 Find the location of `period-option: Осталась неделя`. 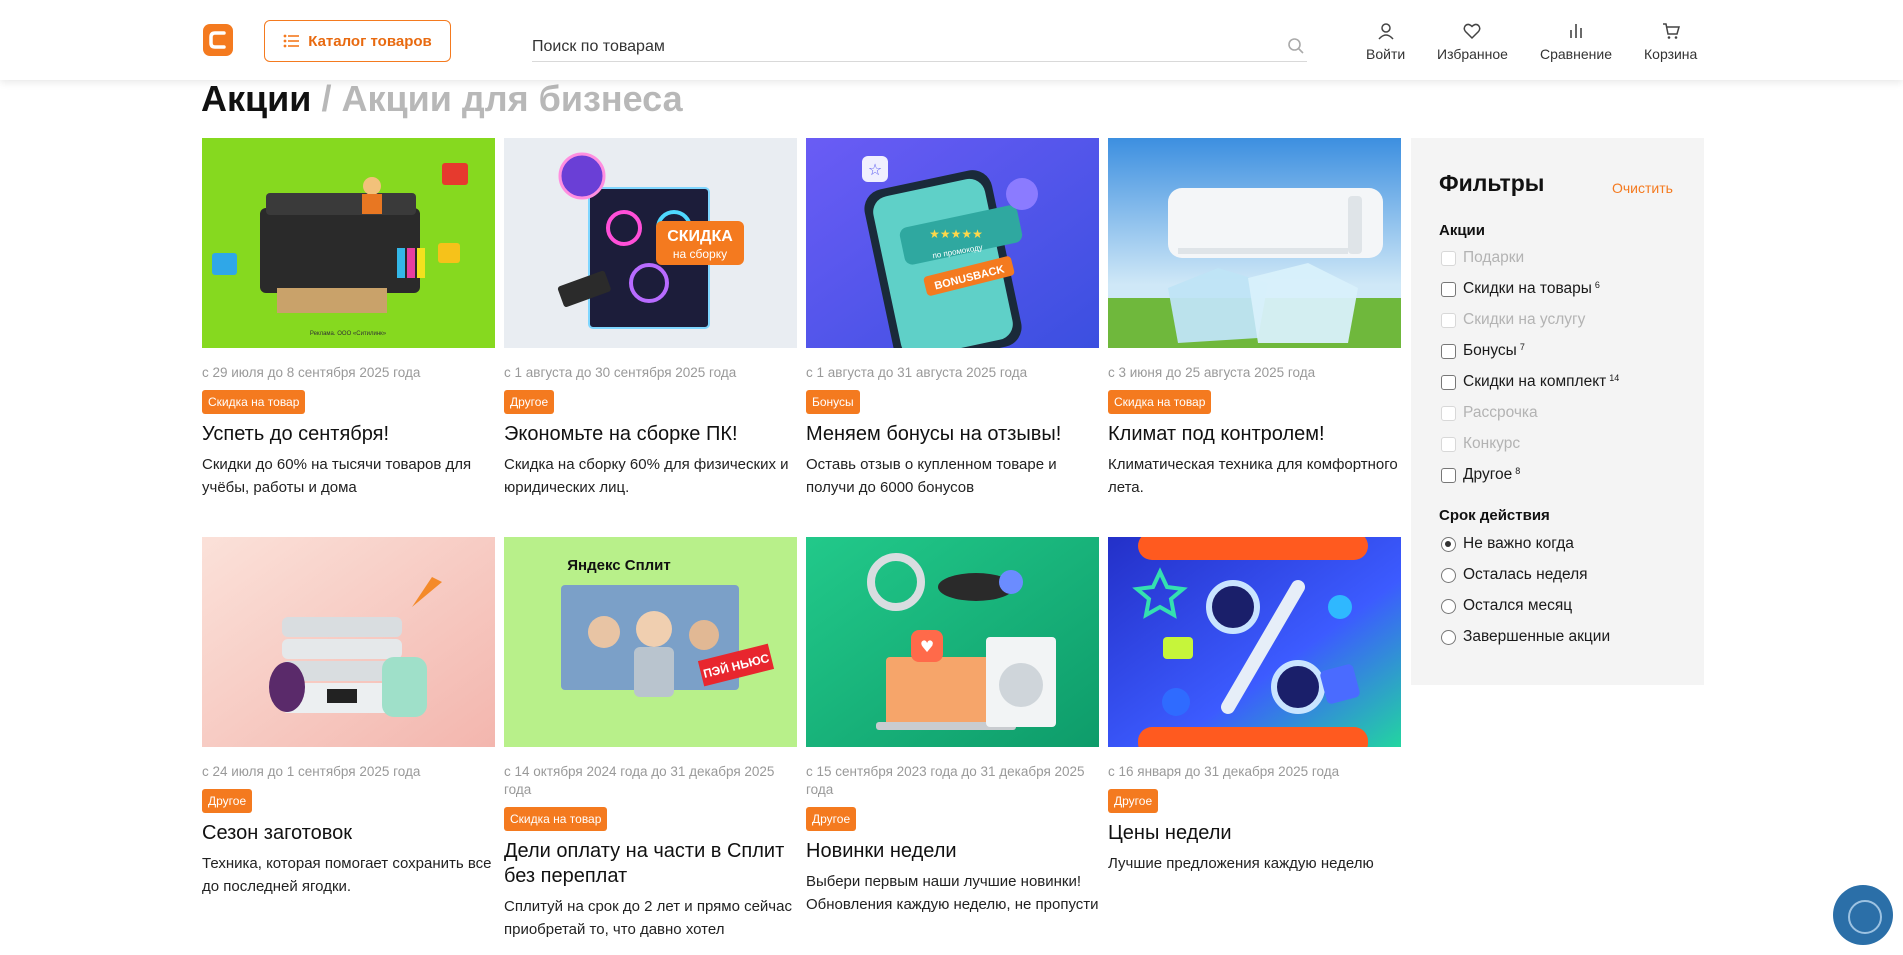

period-option: Осталась неделя is located at coordinates (1514, 575).